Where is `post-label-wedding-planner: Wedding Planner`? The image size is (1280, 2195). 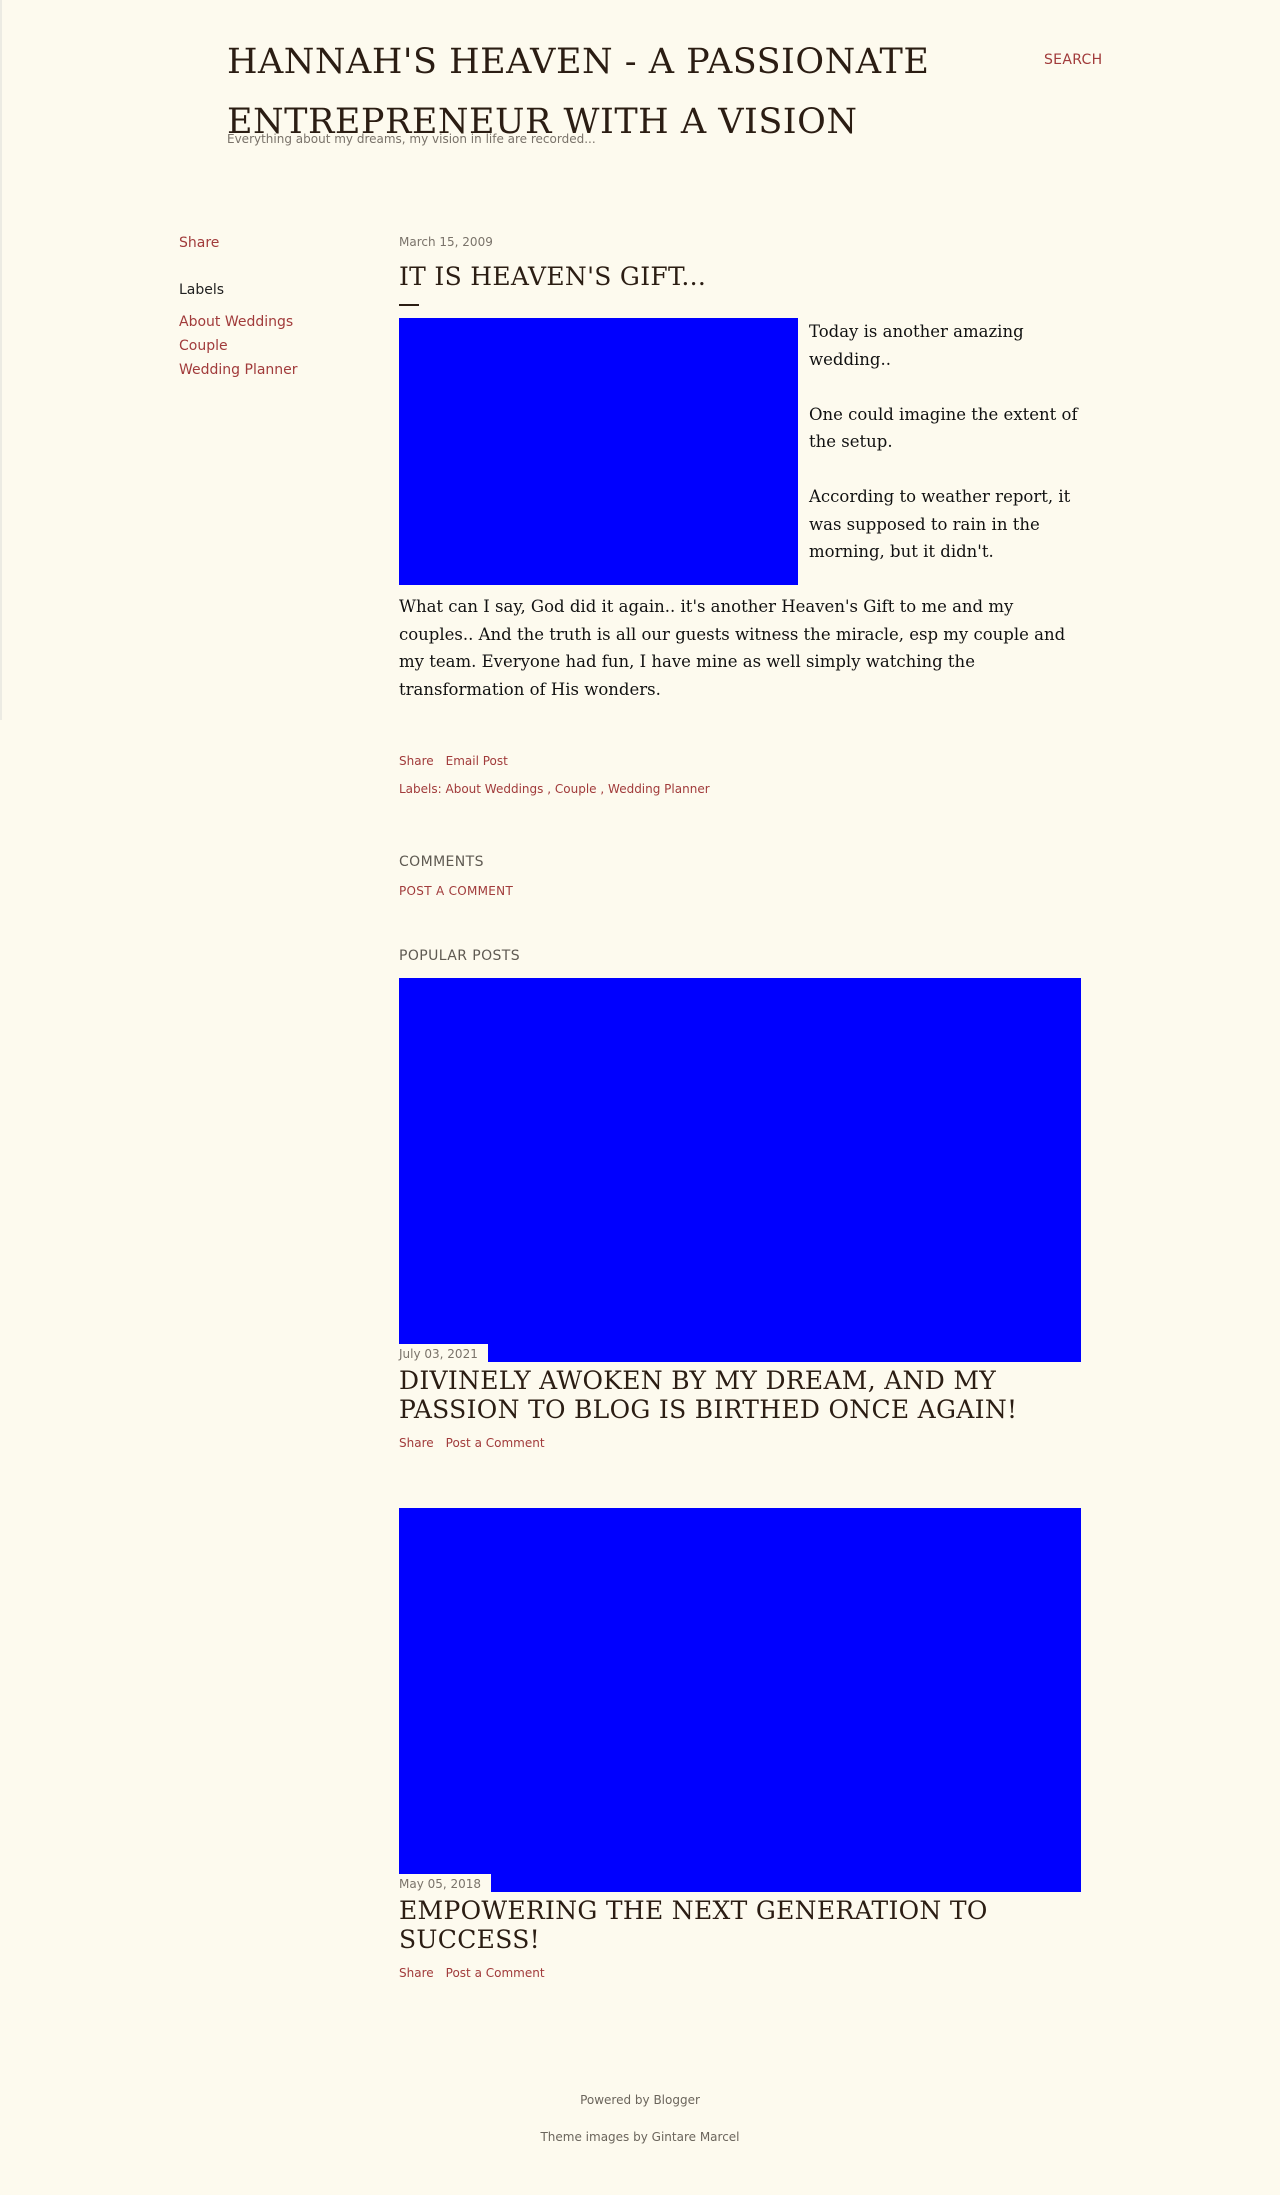
post-label-wedding-planner: Wedding Planner is located at coordinates (659, 789).